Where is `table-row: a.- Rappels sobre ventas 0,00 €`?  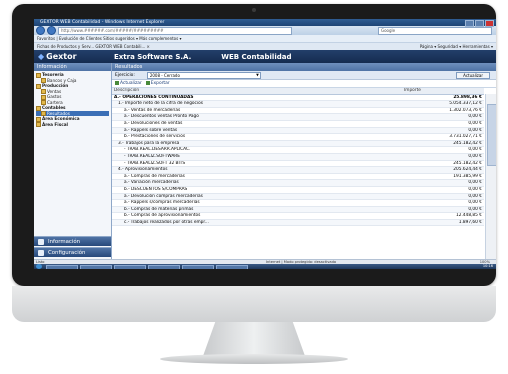 table-row: a.- Rappels sobre ventas 0,00 € is located at coordinates (298, 131).